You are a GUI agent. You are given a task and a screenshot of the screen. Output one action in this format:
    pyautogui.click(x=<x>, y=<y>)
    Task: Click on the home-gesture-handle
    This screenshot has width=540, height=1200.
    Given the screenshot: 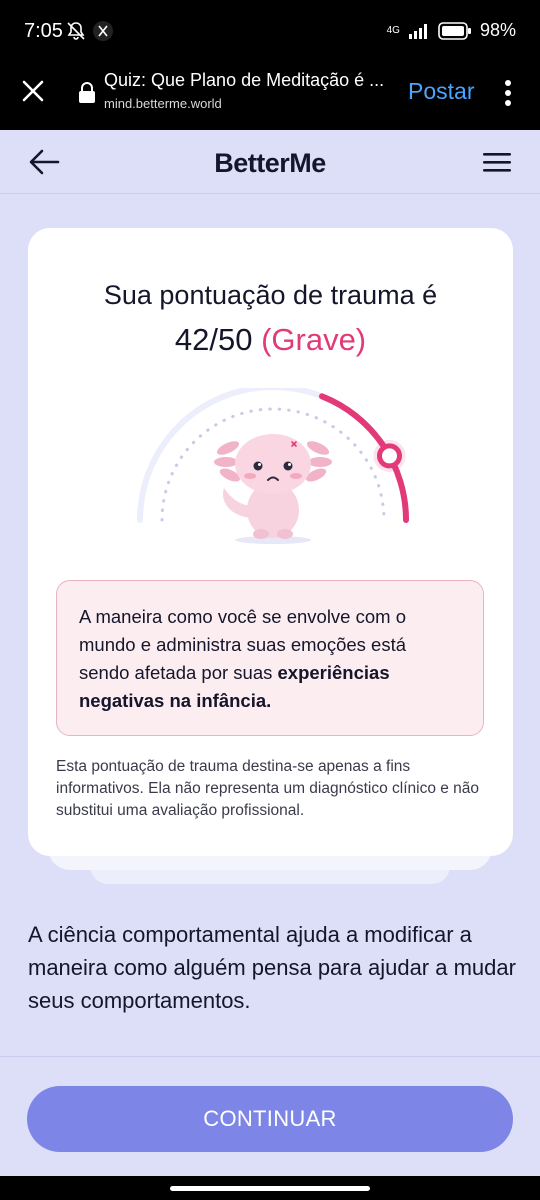 What is the action you would take?
    pyautogui.click(x=270, y=1188)
    